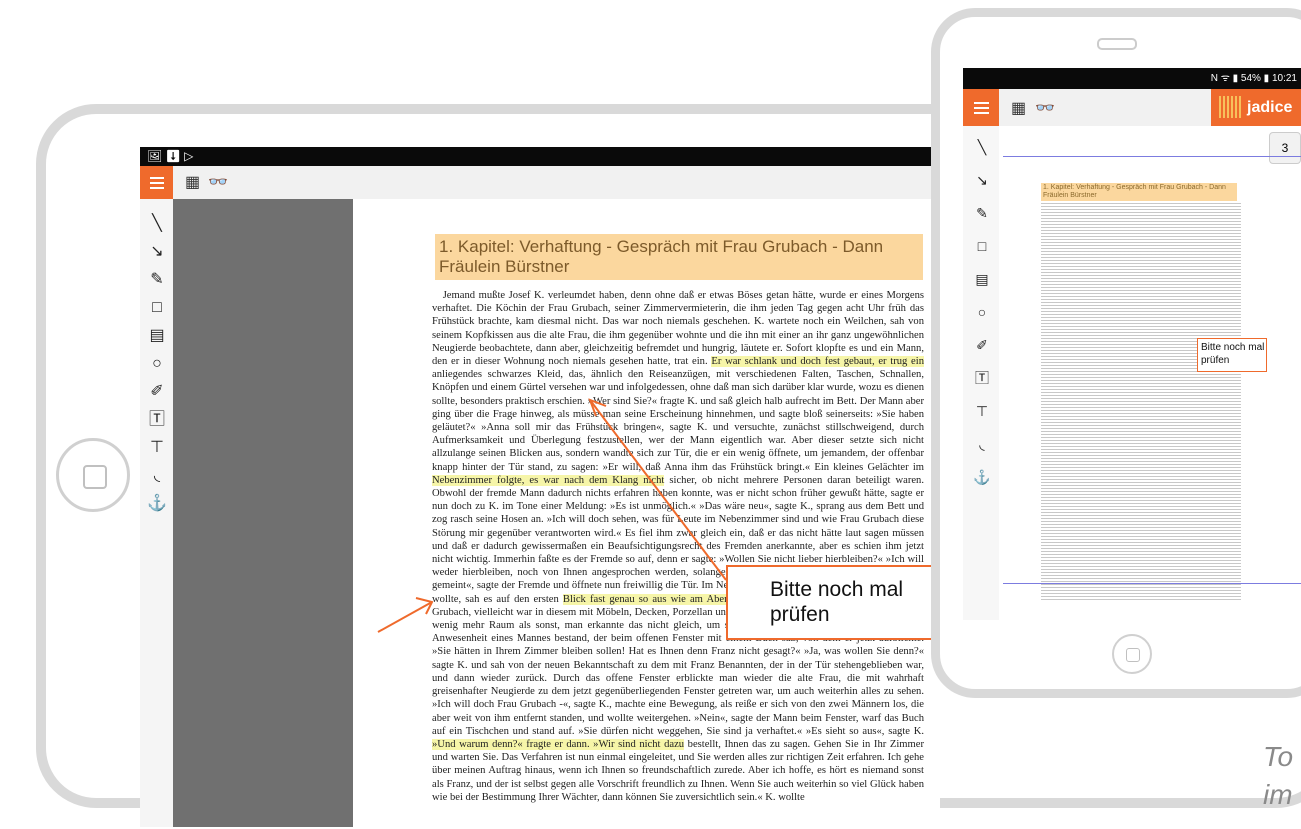  What do you see at coordinates (982, 180) in the screenshot?
I see `arrow-tool-icon: ↘` at bounding box center [982, 180].